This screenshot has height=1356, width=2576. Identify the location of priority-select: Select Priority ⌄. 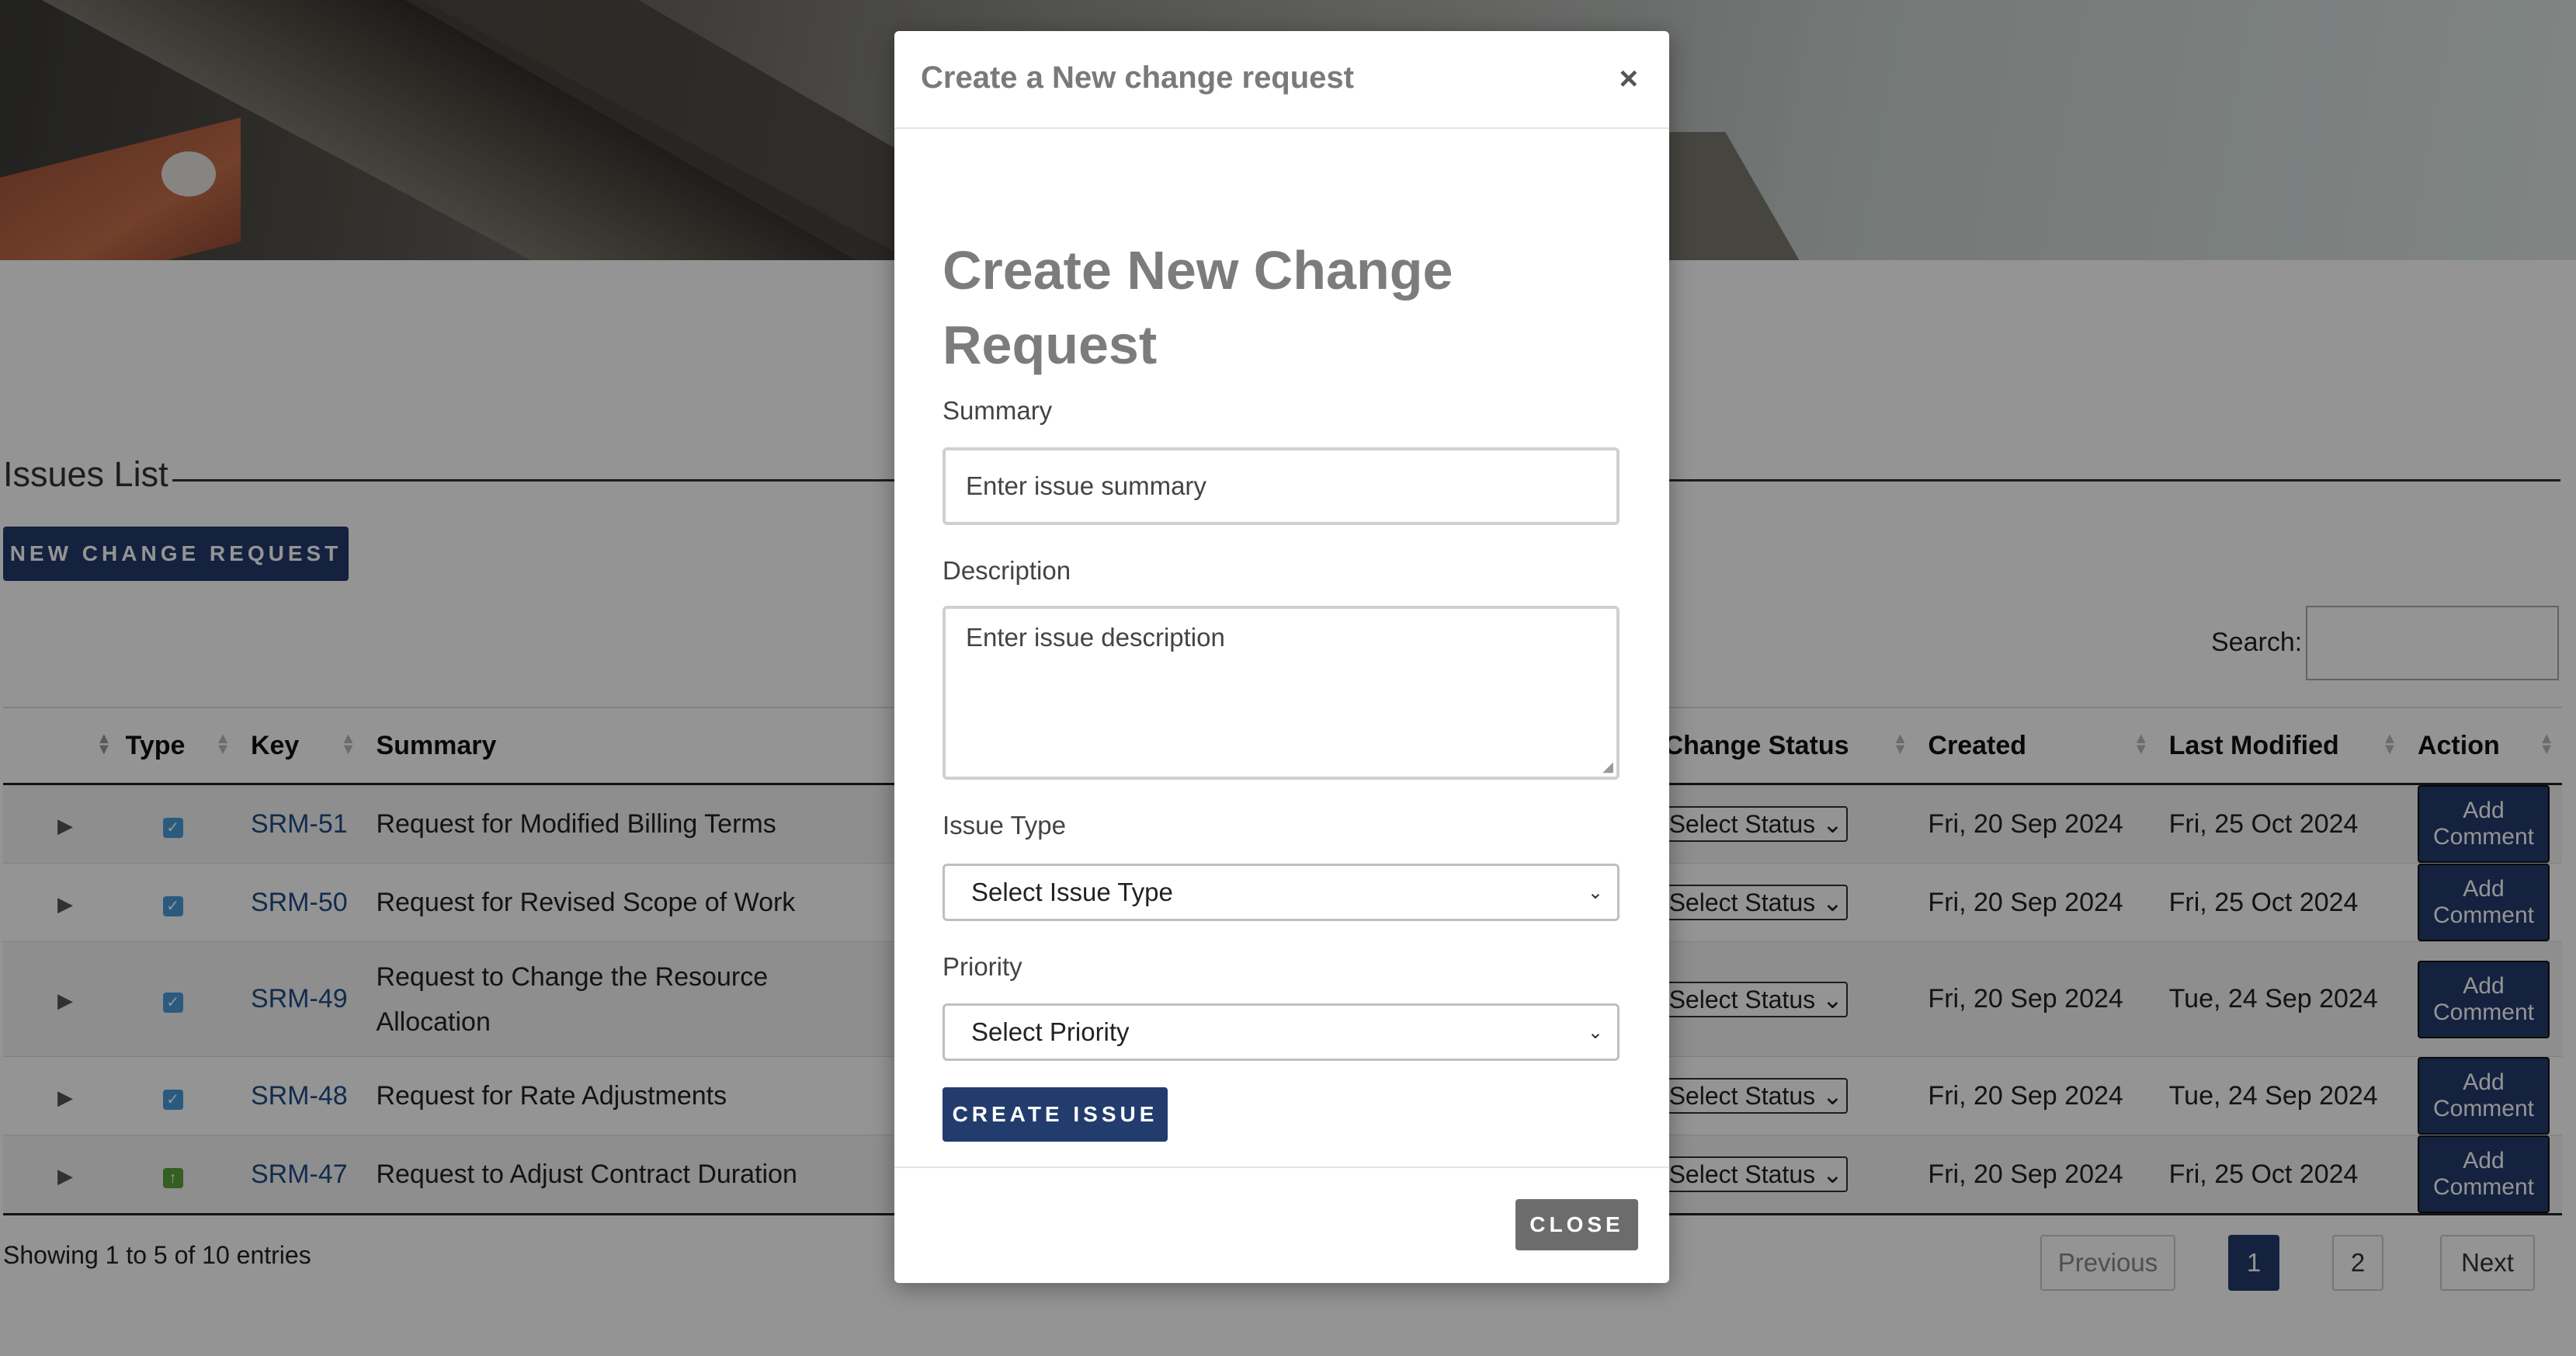
(1281, 1032).